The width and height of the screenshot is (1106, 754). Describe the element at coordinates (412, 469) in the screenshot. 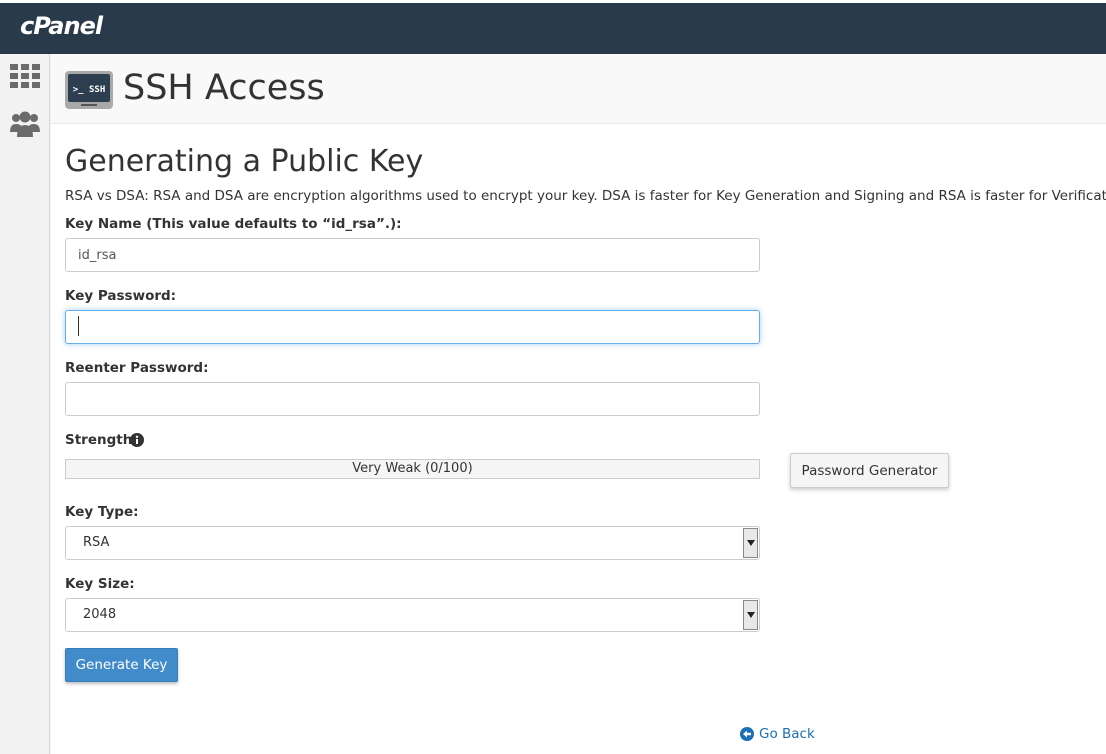

I see `strength-meter: Very Weak (0/100)` at that location.